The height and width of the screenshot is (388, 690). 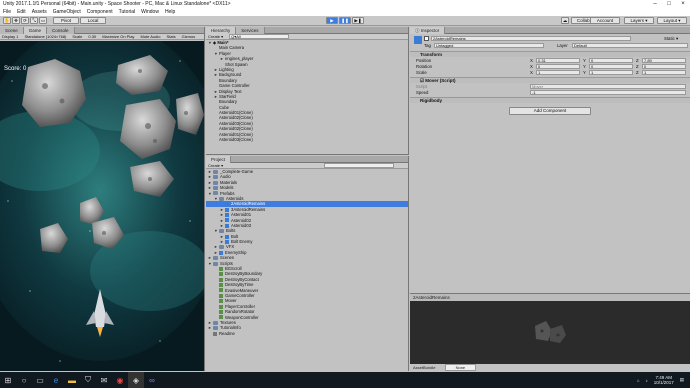 What do you see at coordinates (307, 333) in the screenshot?
I see `project-item: Readme` at bounding box center [307, 333].